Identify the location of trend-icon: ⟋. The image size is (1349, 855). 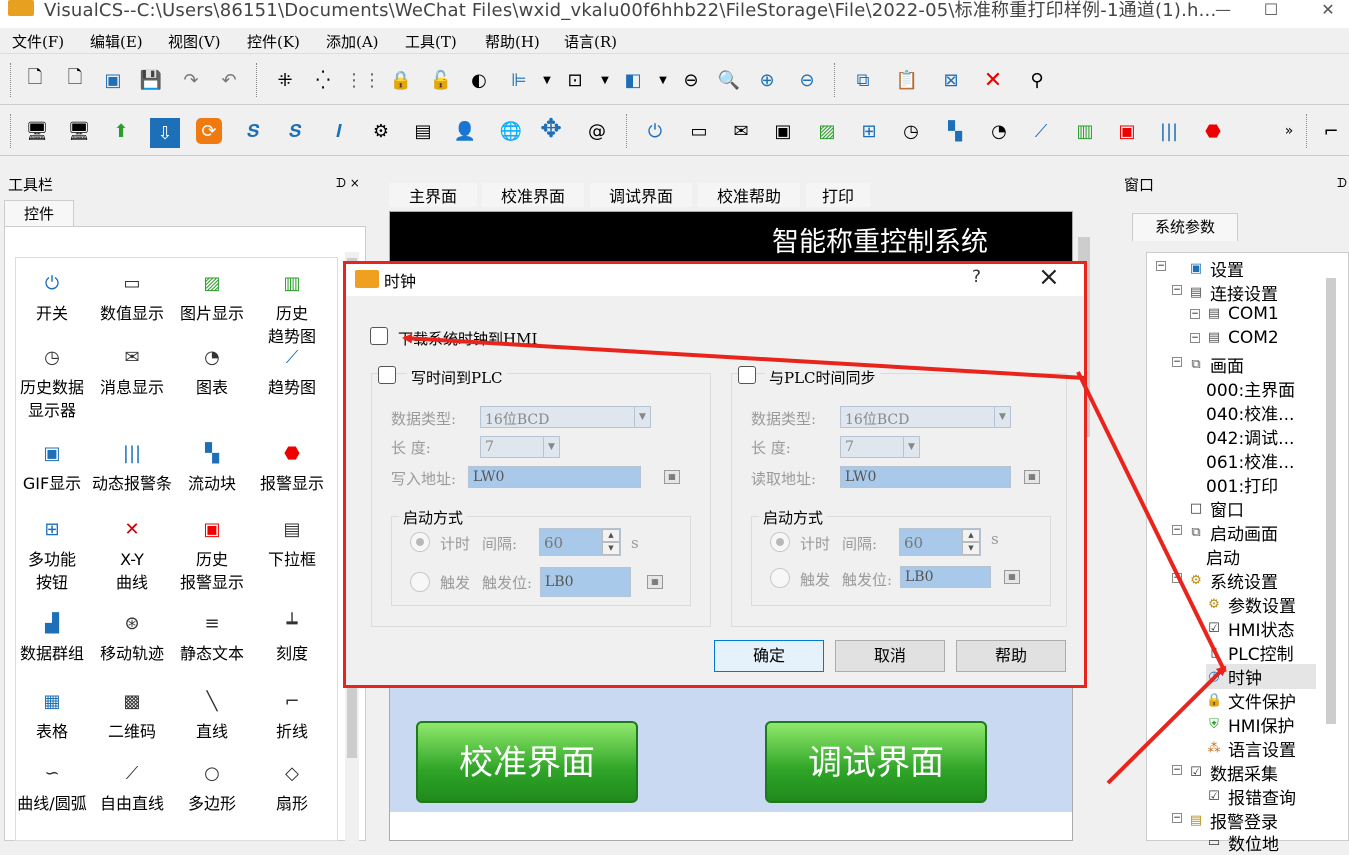
(1041, 131).